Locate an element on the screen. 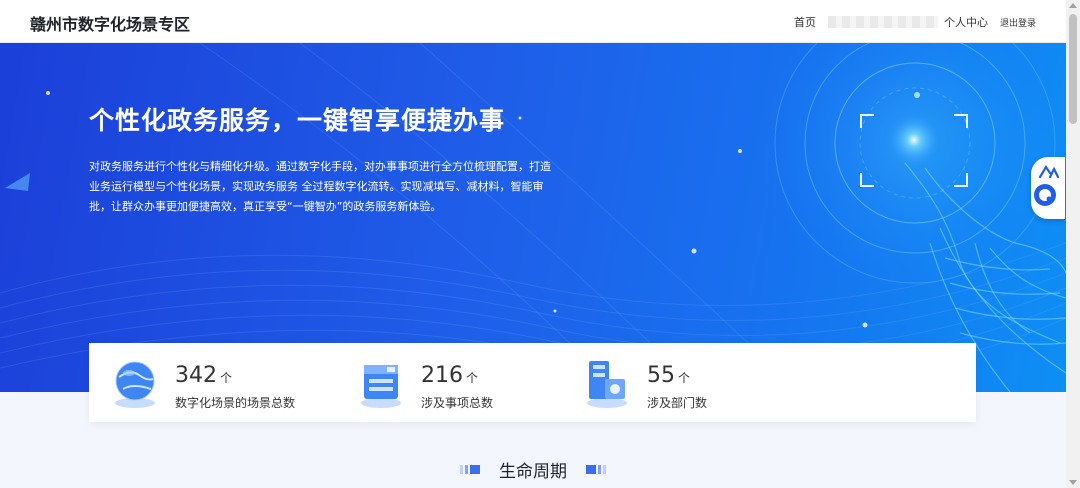  stats-panel: 342 个 数字化场景的场景总数 216 个 涉及事项总数 55 个 涉及部门数 is located at coordinates (532, 382).